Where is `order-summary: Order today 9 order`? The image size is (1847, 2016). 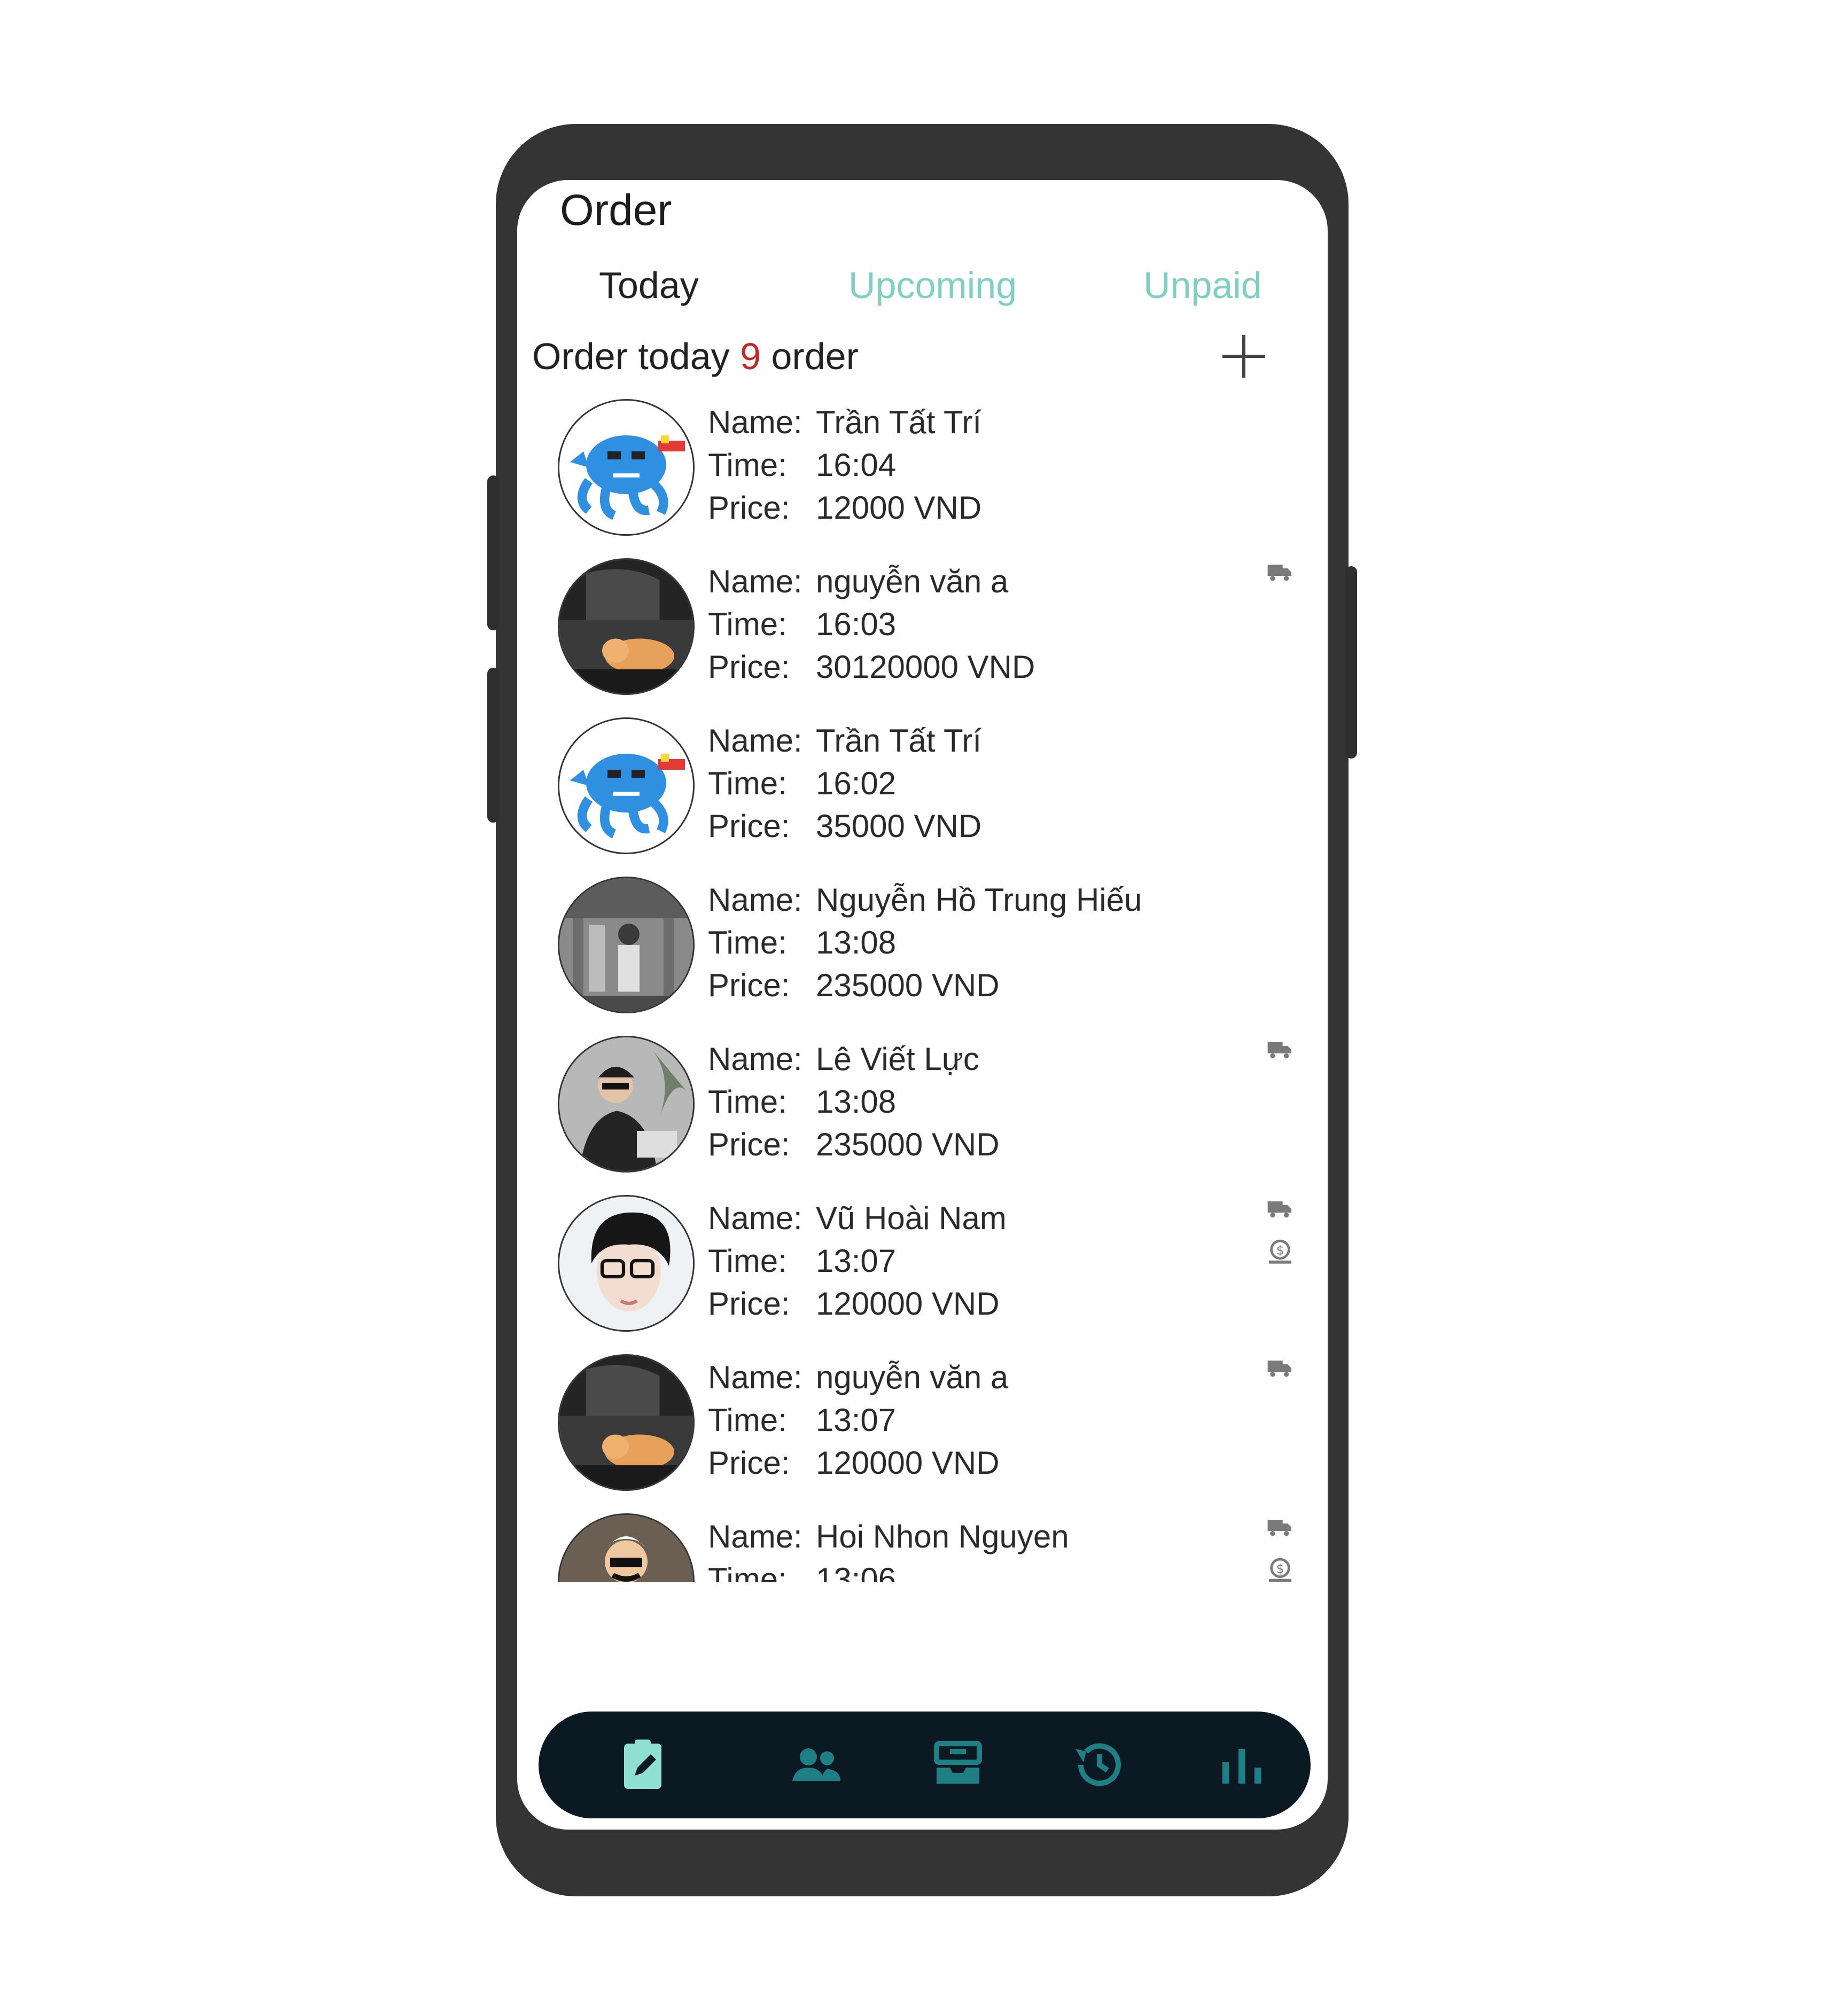 order-summary: Order today 9 order is located at coordinates (696, 356).